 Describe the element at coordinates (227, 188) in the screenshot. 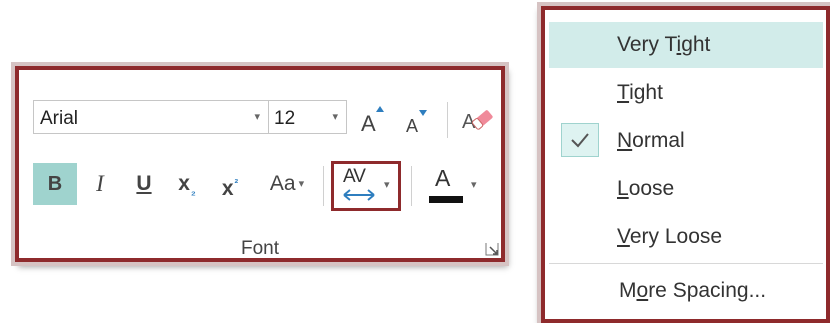

I see `superscript-label: x` at that location.